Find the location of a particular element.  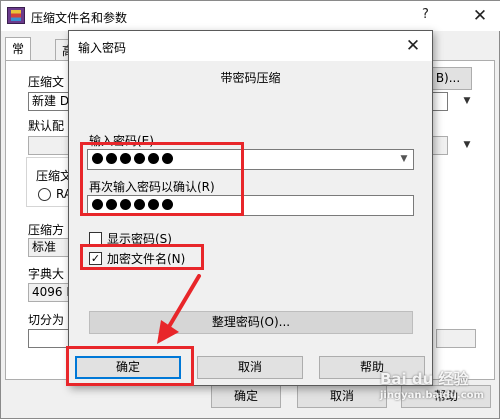

archive-name-value: 新建 D is located at coordinates (51, 101).